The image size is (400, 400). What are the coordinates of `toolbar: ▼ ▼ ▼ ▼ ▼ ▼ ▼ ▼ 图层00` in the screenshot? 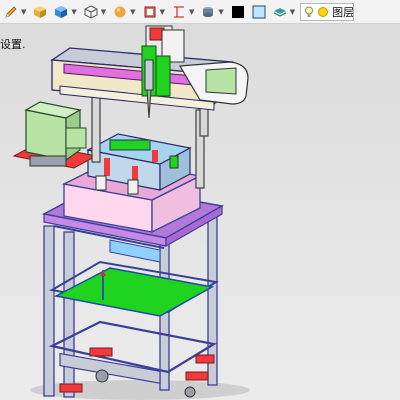 It's located at (200, 12).